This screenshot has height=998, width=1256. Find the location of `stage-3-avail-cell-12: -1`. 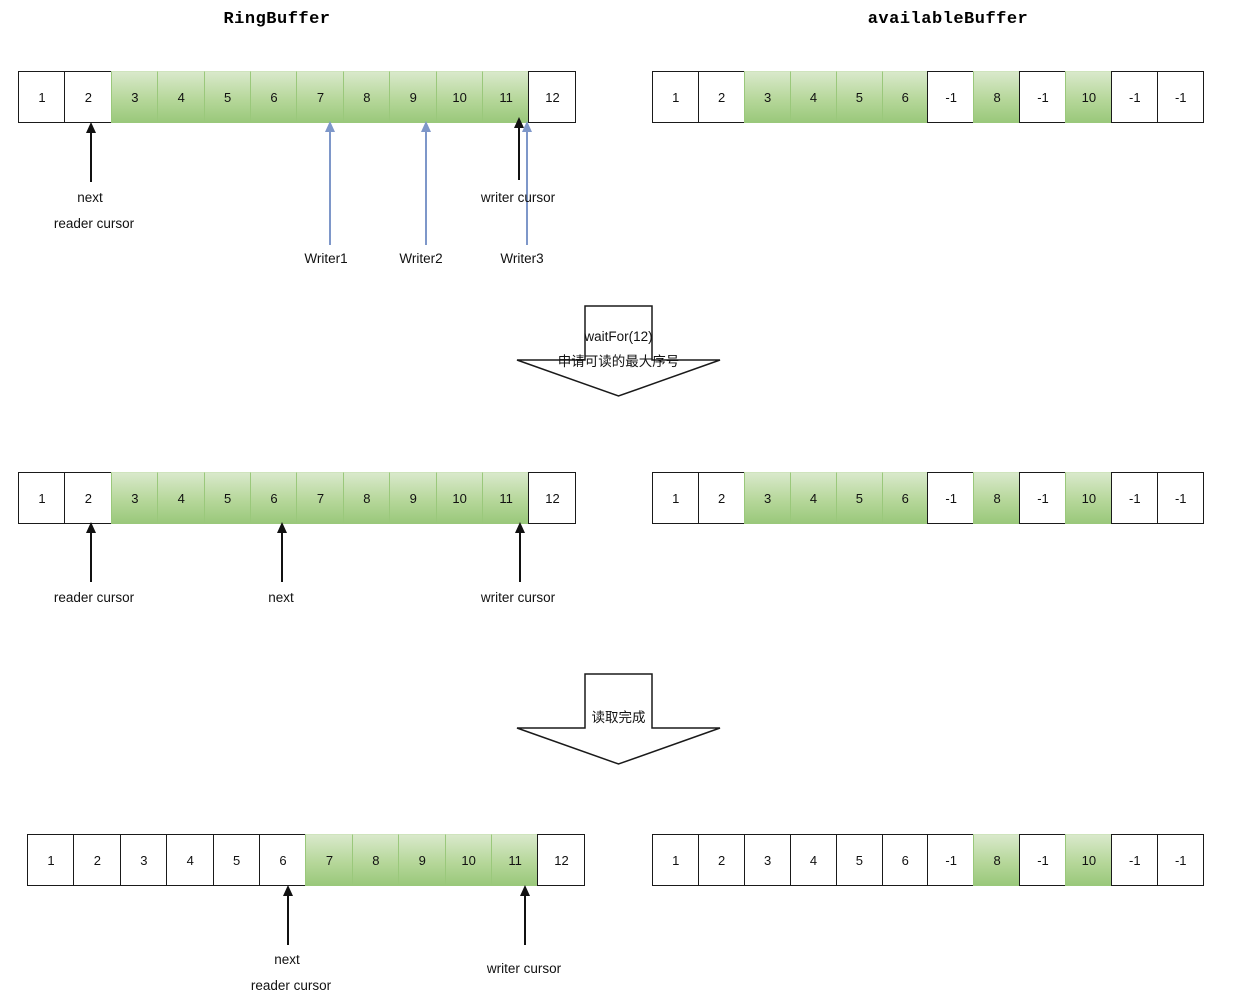

stage-3-avail-cell-12: -1 is located at coordinates (1180, 860).